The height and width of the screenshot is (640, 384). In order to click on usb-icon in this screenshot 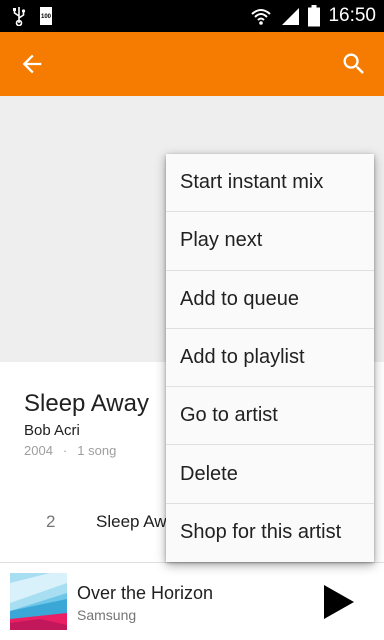, I will do `click(19, 16)`.